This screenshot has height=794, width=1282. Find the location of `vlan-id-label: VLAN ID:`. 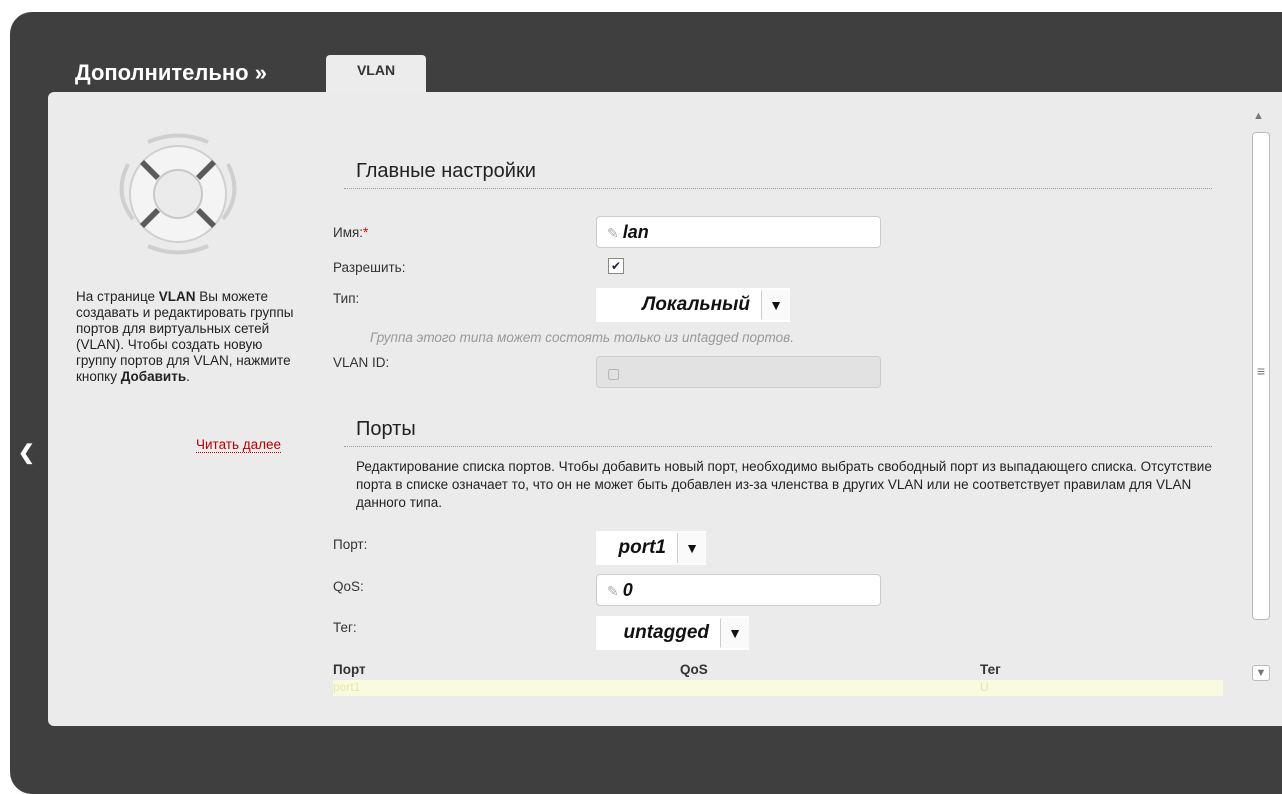

vlan-id-label: VLAN ID: is located at coordinates (361, 362).